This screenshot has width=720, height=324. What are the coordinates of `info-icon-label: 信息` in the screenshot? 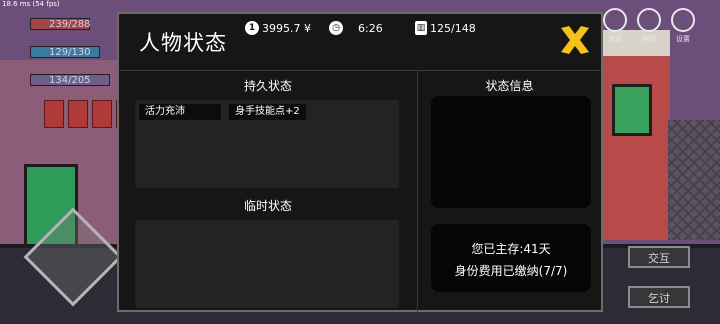 It's located at (615, 39).